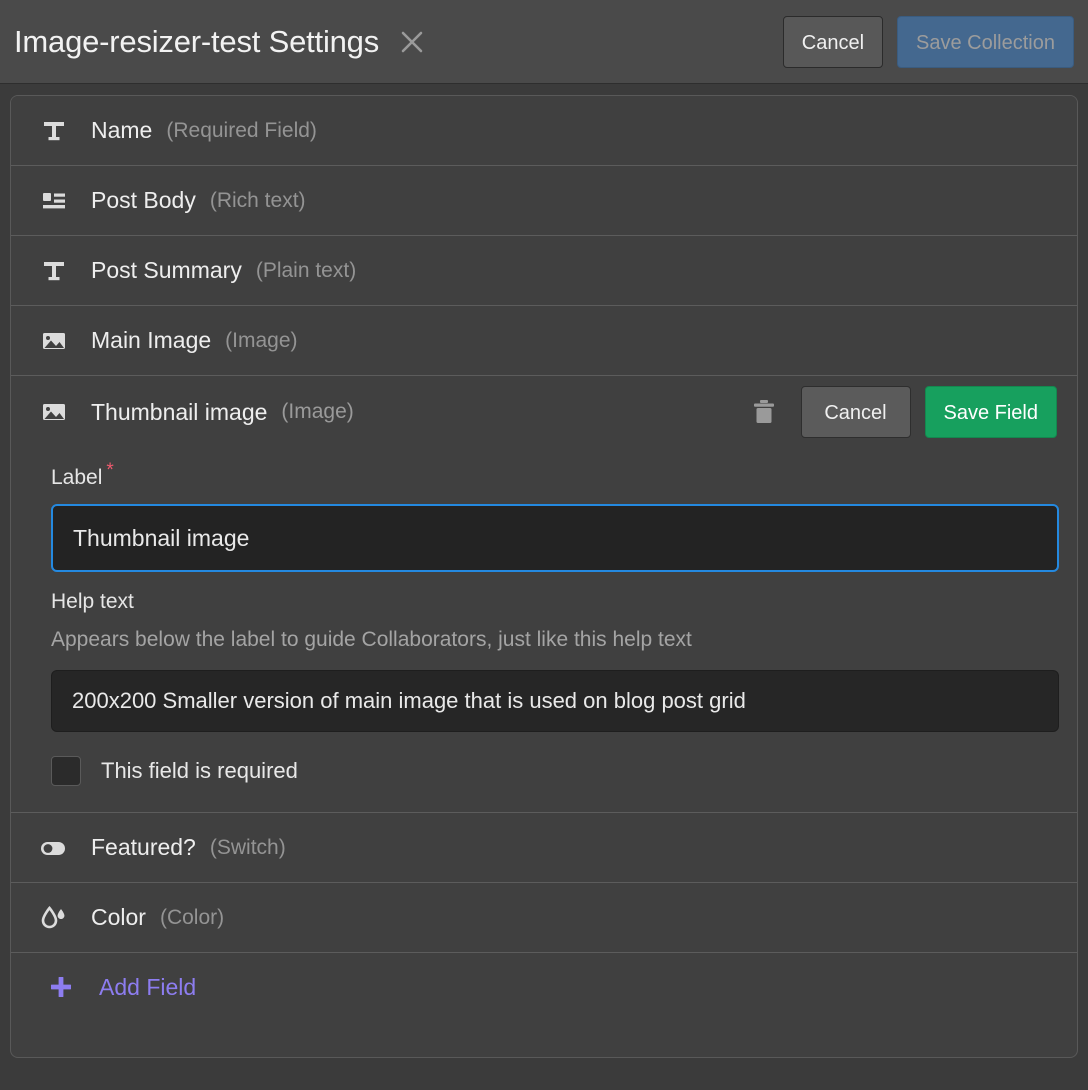 The height and width of the screenshot is (1090, 1088). What do you see at coordinates (118, 917) in the screenshot?
I see `field-name-label: Color` at bounding box center [118, 917].